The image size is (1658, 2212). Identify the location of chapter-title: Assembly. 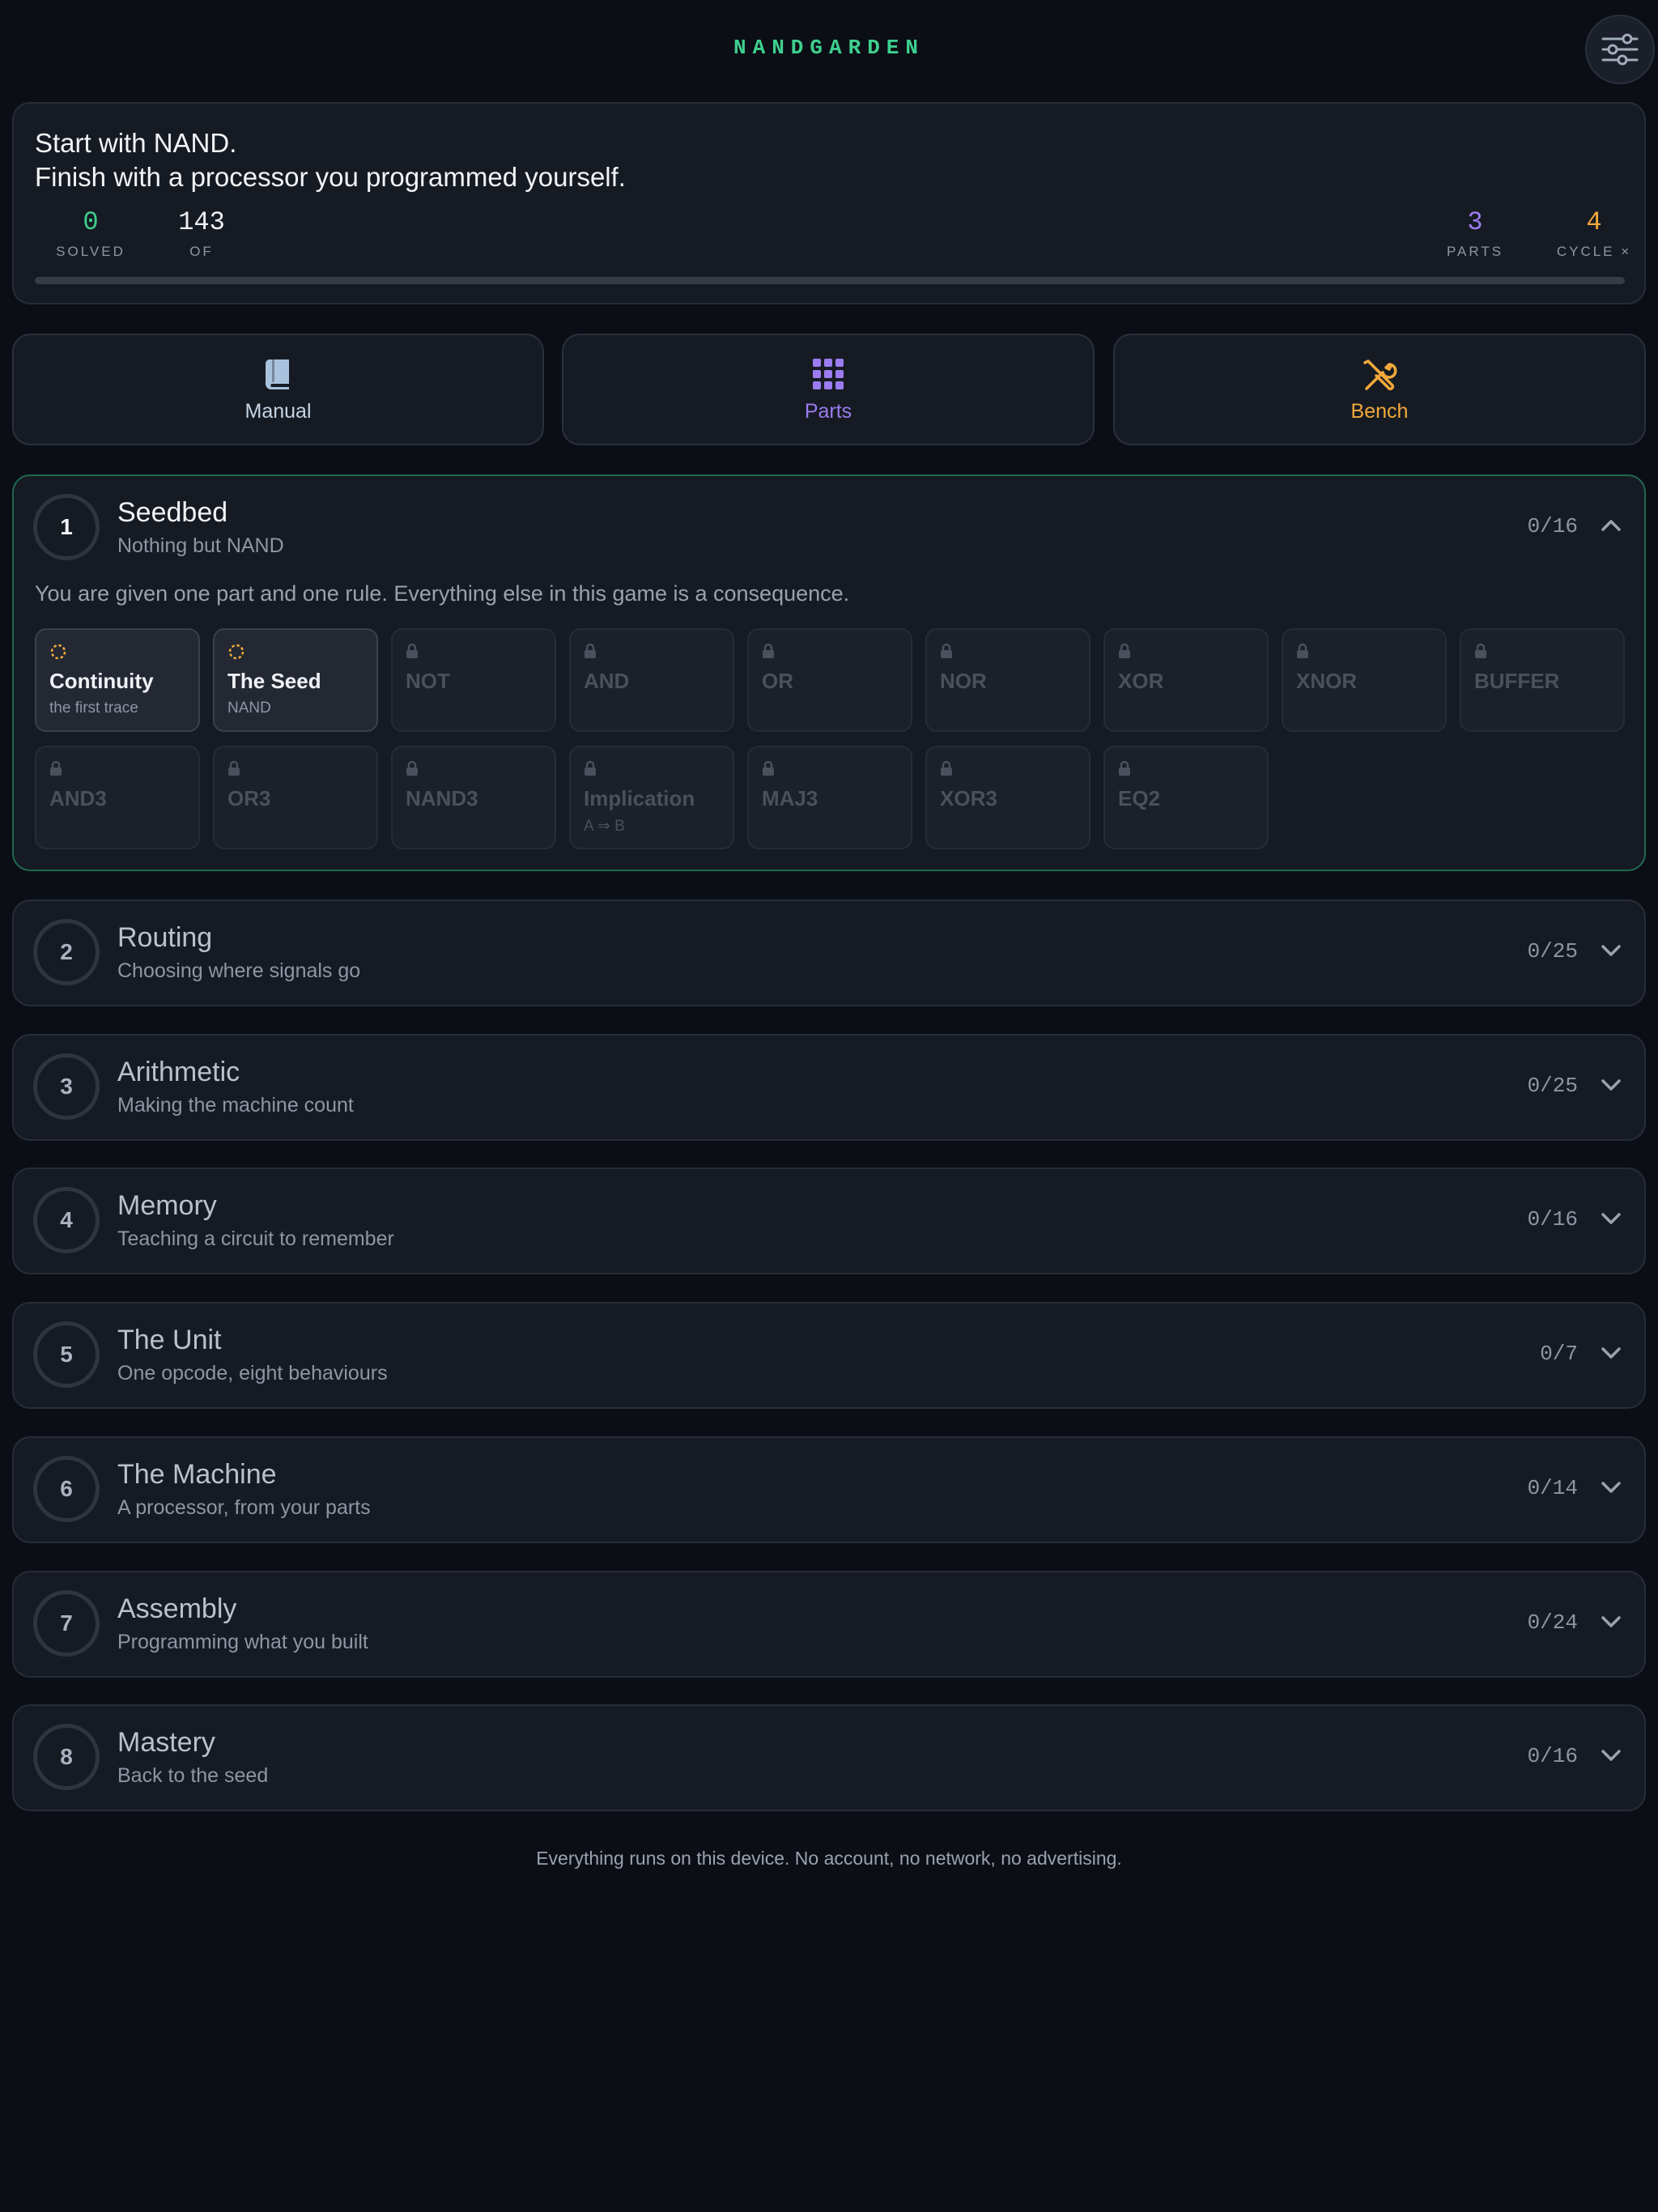
(177, 1608).